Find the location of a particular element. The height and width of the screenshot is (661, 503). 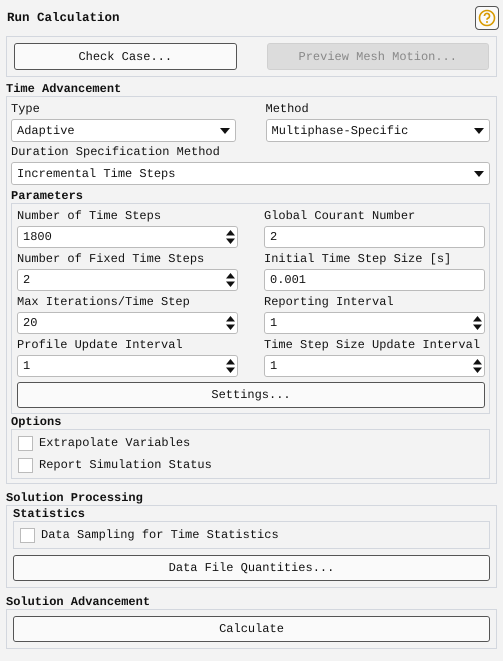

field-label: Number of Fixed Time Steps is located at coordinates (111, 259).